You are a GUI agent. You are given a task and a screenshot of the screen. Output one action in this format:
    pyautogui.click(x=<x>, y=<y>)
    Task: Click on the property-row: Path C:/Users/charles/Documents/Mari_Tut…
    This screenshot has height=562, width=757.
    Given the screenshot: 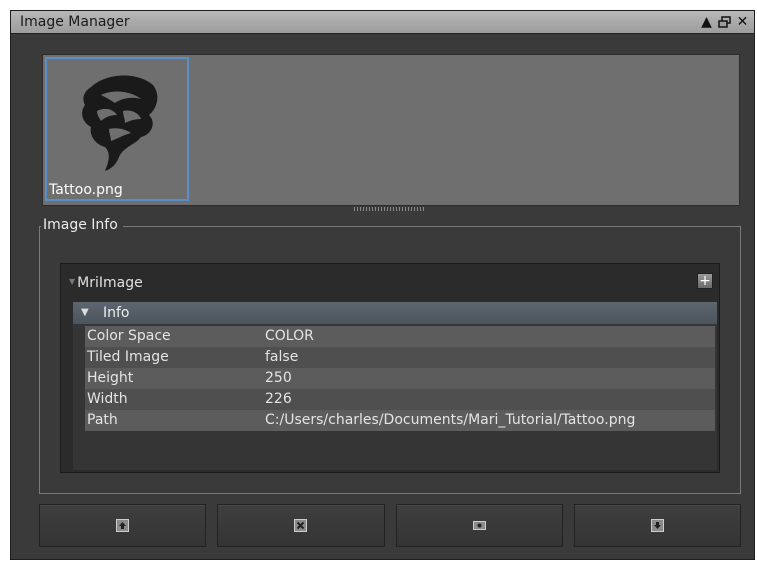 What is the action you would take?
    pyautogui.click(x=400, y=420)
    